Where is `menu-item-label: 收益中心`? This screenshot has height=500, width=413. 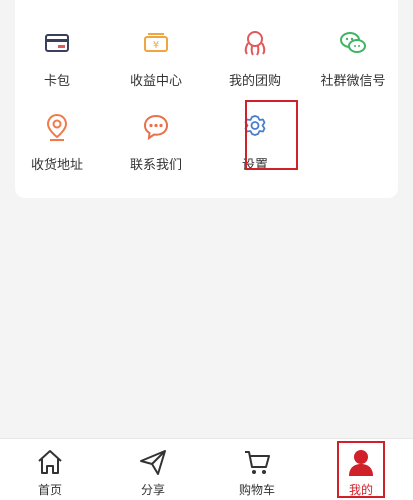
menu-item-label: 收益中心 is located at coordinates (155, 81).